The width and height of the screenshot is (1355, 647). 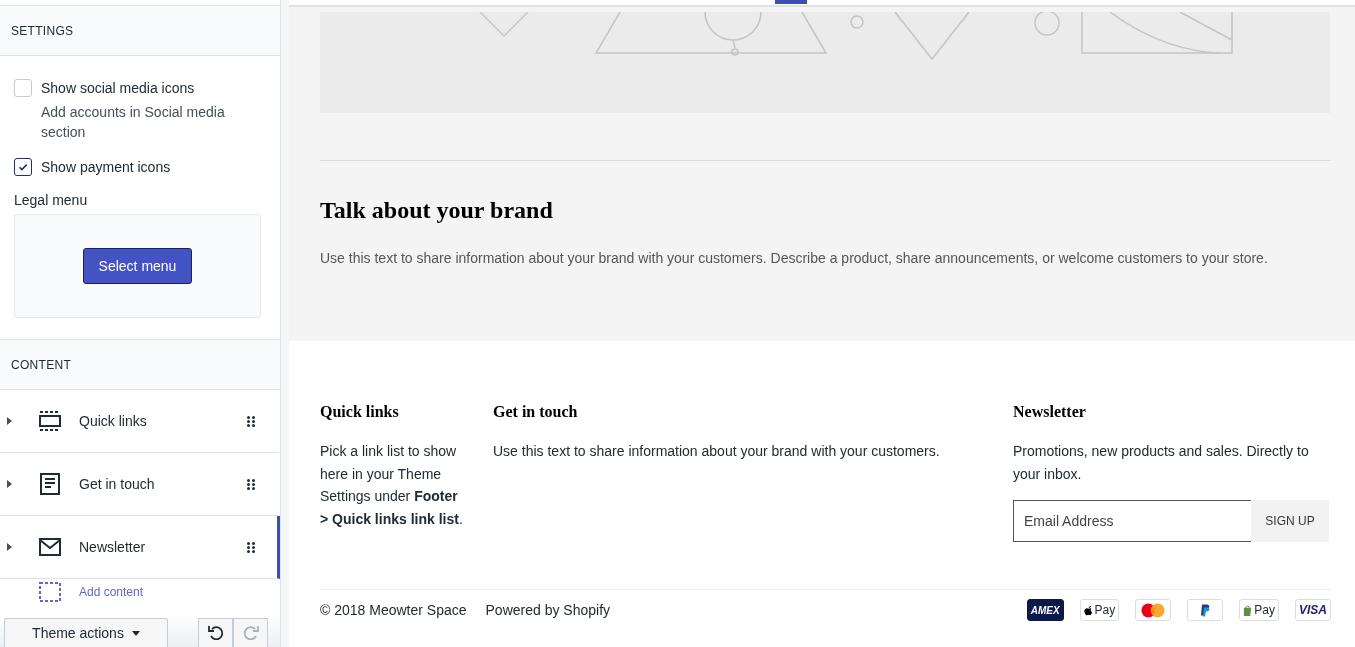 What do you see at coordinates (50, 592) in the screenshot?
I see `dashed-square-icon` at bounding box center [50, 592].